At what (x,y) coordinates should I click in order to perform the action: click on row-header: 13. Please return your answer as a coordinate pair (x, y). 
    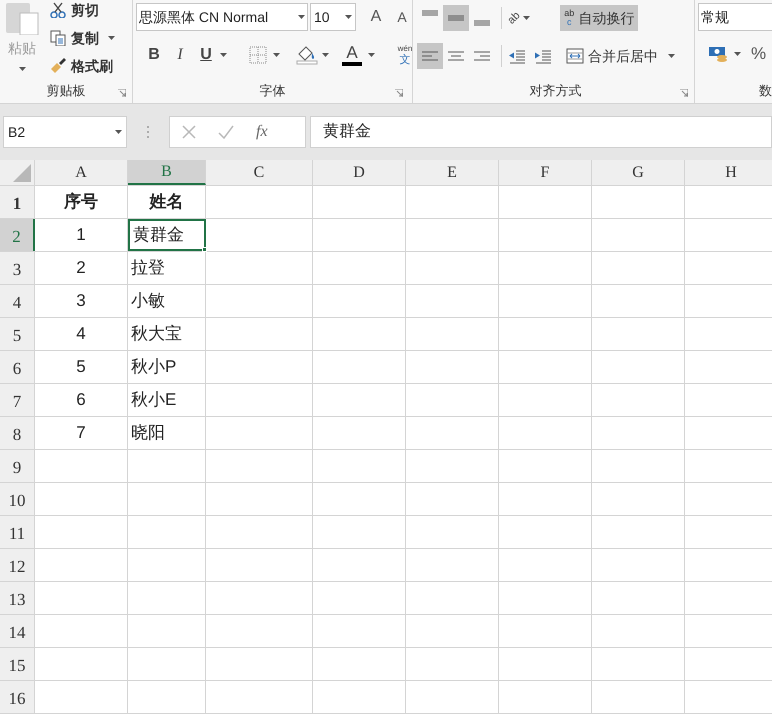
    Looking at the image, I should click on (17, 598).